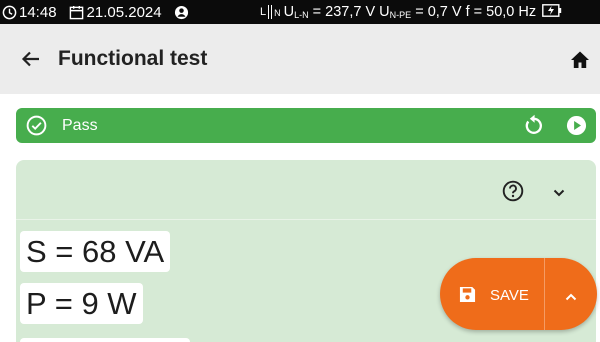 Image resolution: width=600 pixels, height=342 pixels. I want to click on status-date: 21.05.2024, so click(124, 12).